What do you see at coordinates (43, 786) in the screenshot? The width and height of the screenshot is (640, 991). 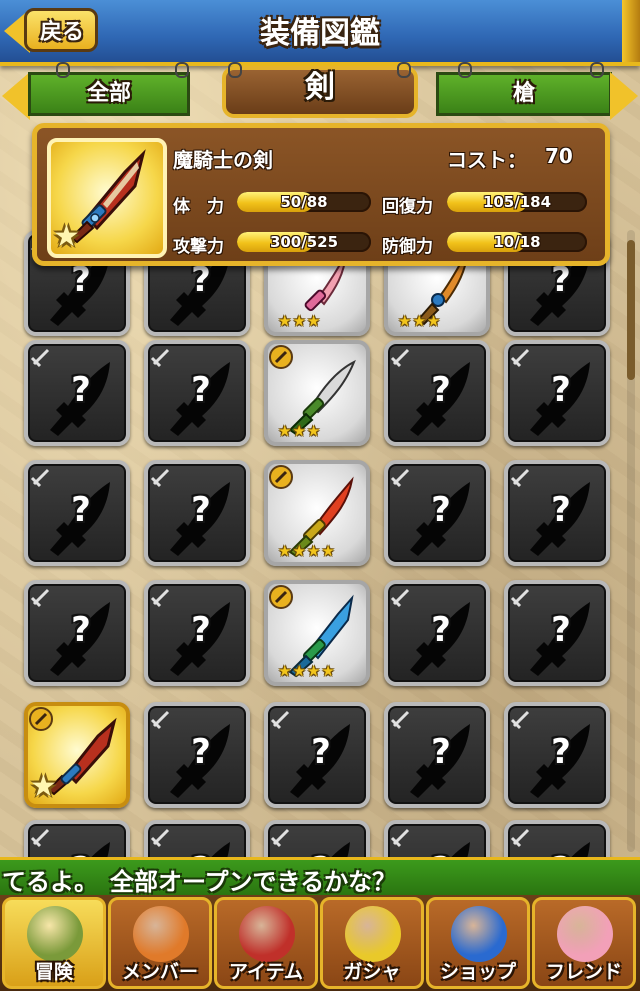 I see `star-icon: ★` at bounding box center [43, 786].